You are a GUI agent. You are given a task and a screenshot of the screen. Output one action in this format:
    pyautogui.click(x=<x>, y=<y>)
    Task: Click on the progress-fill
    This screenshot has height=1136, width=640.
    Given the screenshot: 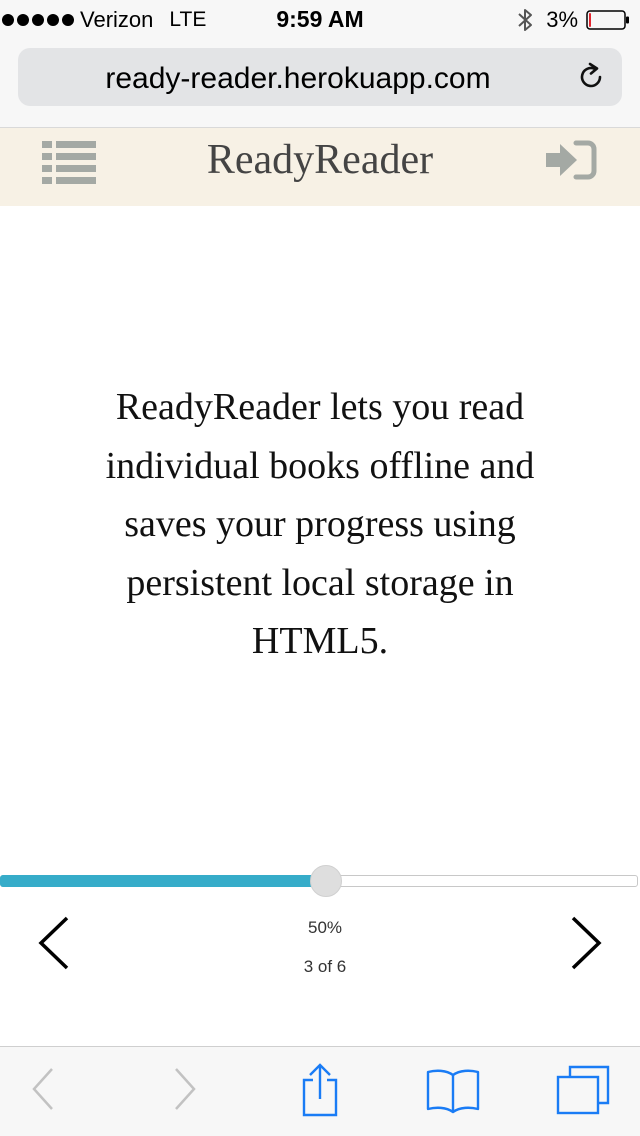 What is the action you would take?
    pyautogui.click(x=163, y=881)
    